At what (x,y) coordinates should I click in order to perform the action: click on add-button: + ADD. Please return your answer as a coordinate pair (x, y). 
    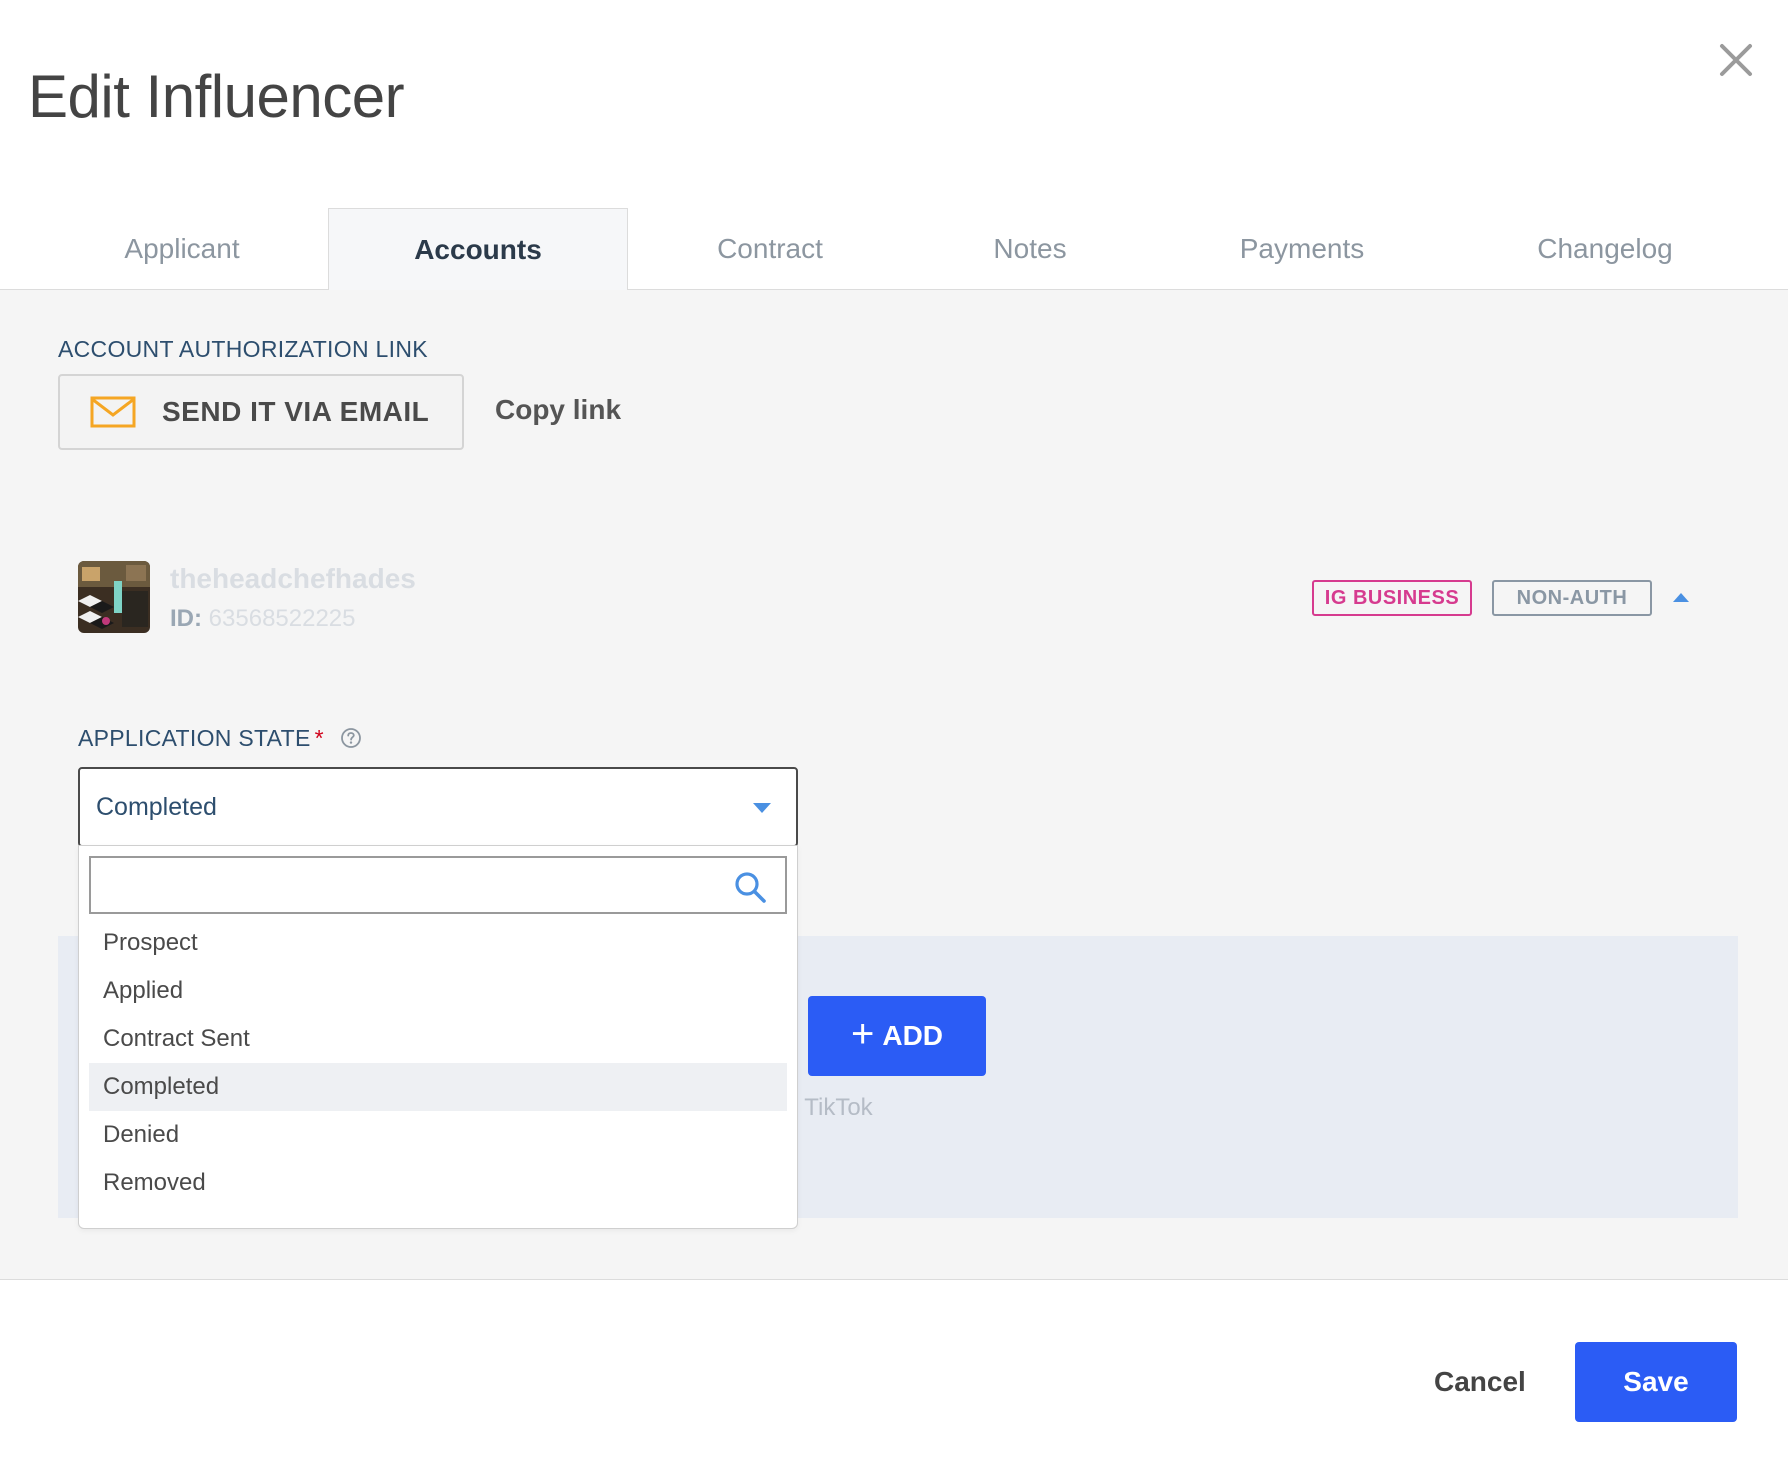
    Looking at the image, I should click on (897, 1036).